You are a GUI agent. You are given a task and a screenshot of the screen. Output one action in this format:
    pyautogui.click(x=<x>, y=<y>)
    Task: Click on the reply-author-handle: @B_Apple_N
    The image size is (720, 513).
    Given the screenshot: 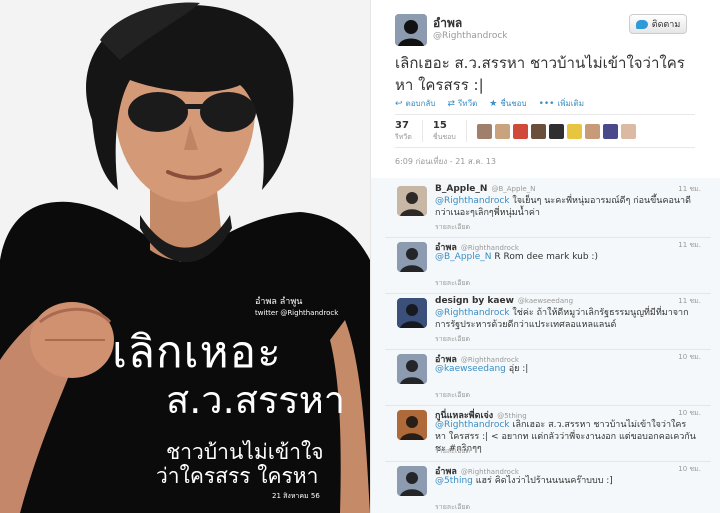 What is the action you would take?
    pyautogui.click(x=513, y=189)
    